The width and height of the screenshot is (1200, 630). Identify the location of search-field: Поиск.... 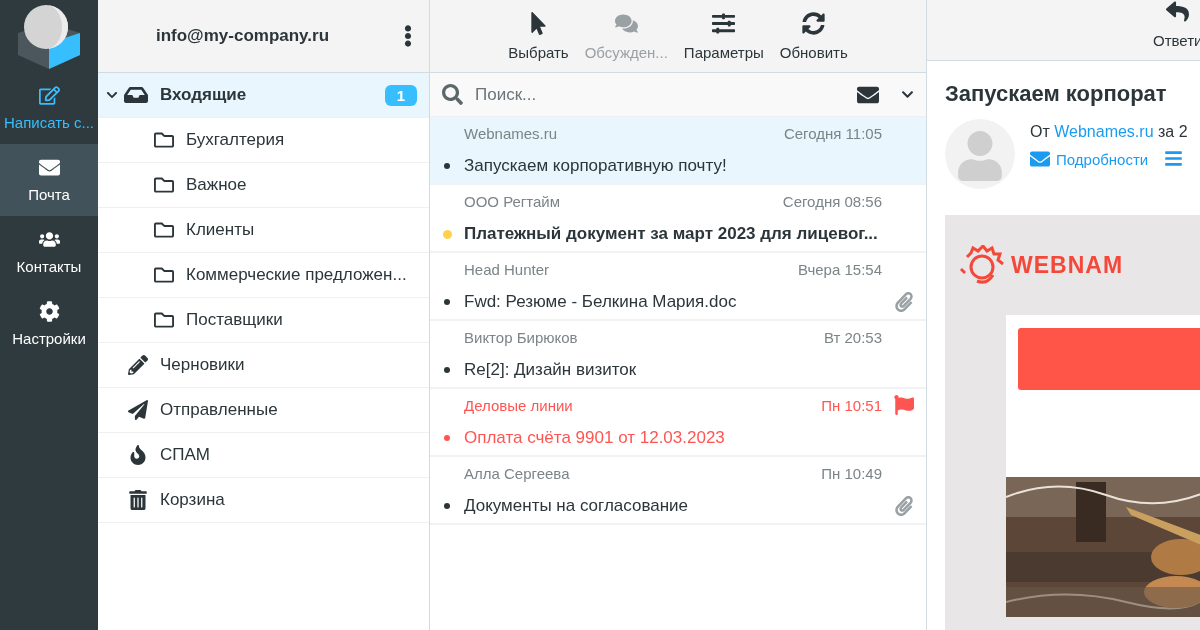
(660, 94).